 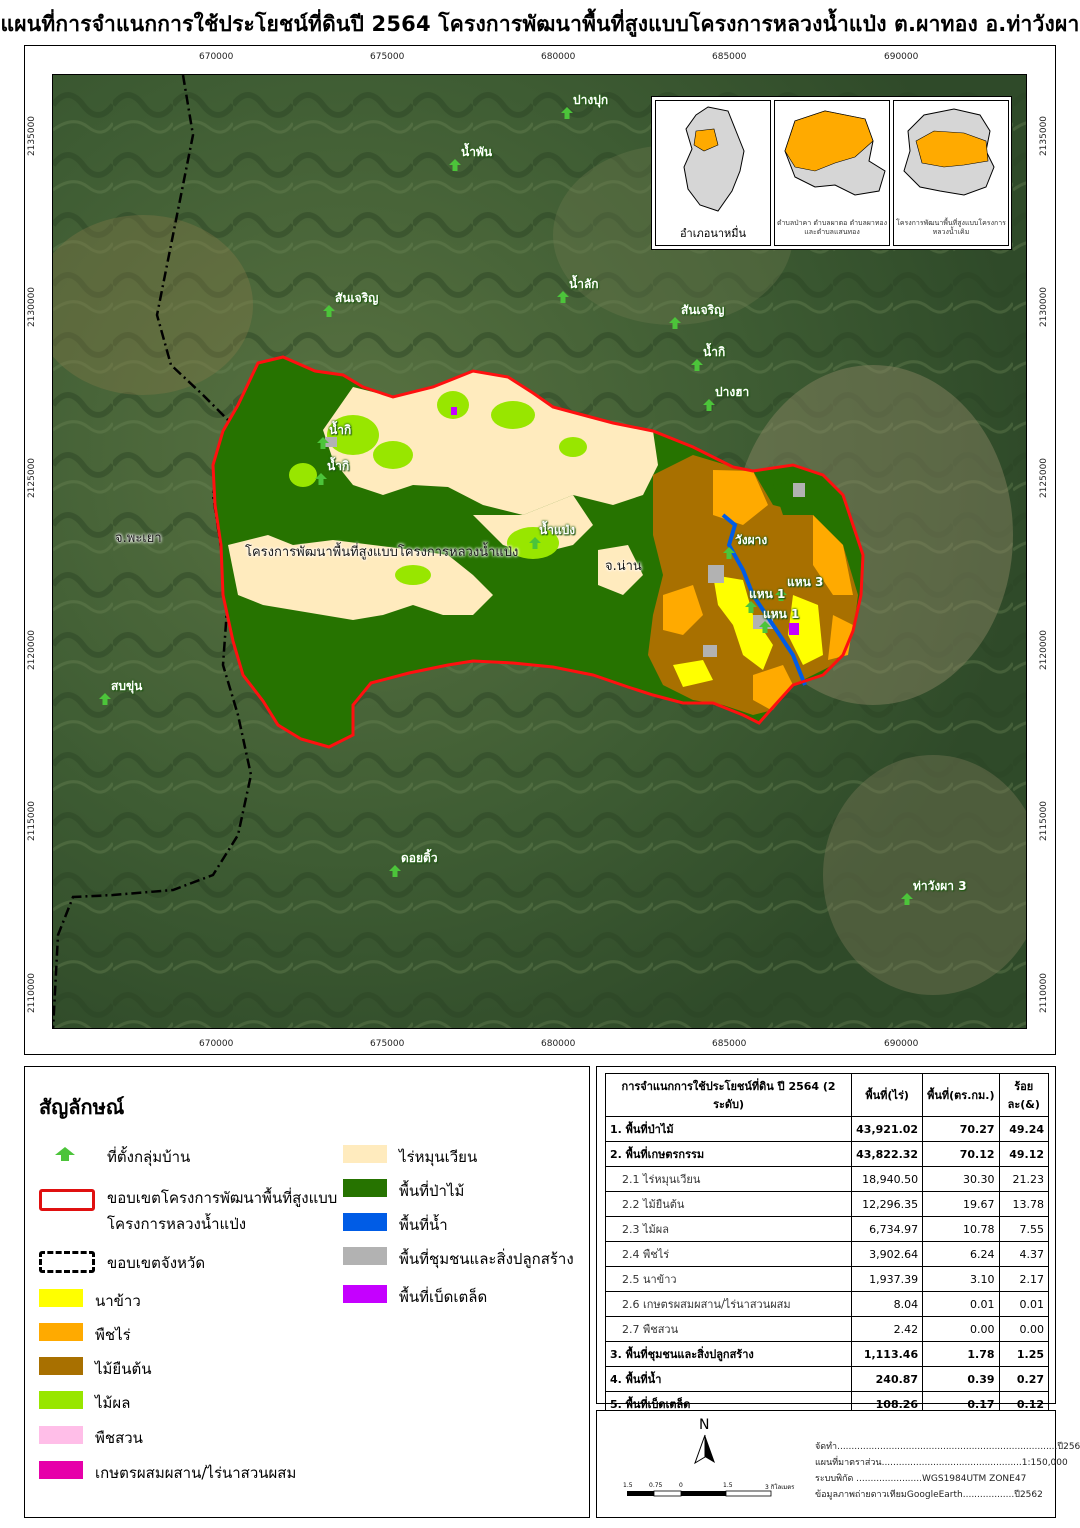 What do you see at coordinates (67, 1262) in the screenshot?
I see `province-boundary-swatch` at bounding box center [67, 1262].